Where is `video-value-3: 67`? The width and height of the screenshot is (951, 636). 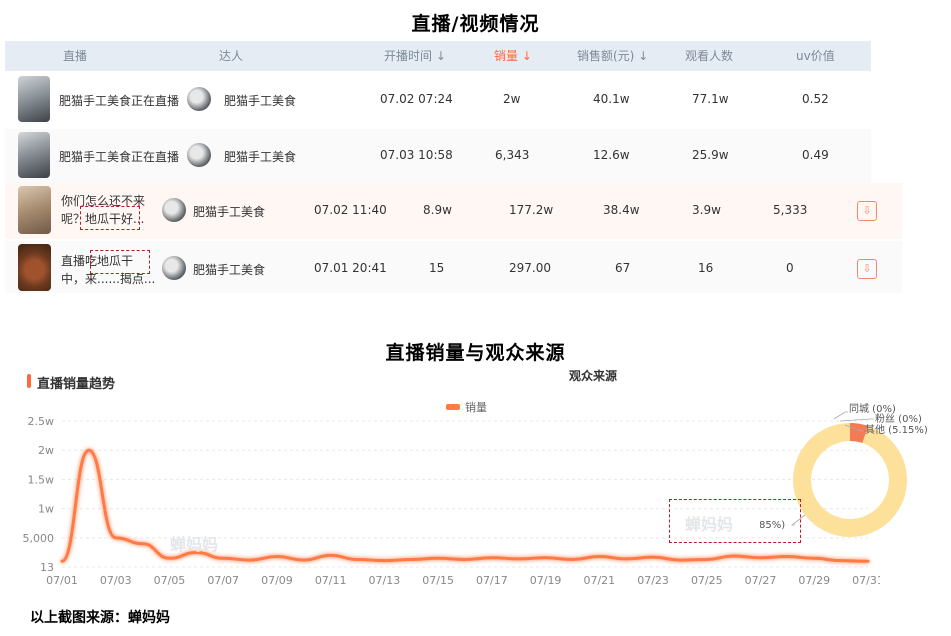 video-value-3: 67 is located at coordinates (623, 268).